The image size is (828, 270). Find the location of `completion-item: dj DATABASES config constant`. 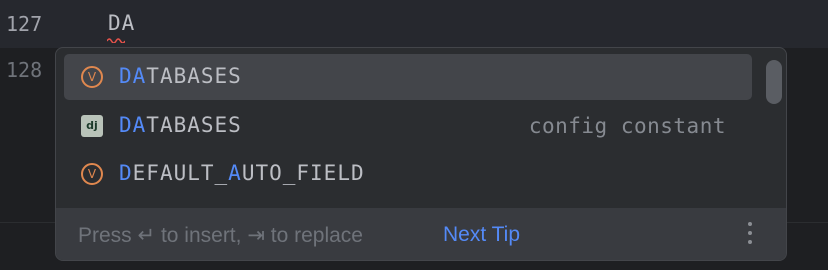

completion-item: dj DATABASES config constant is located at coordinates (408, 126).